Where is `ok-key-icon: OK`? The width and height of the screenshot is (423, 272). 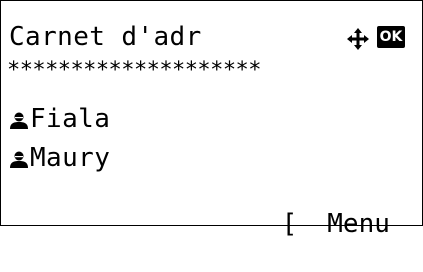
ok-key-icon: OK is located at coordinates (391, 37).